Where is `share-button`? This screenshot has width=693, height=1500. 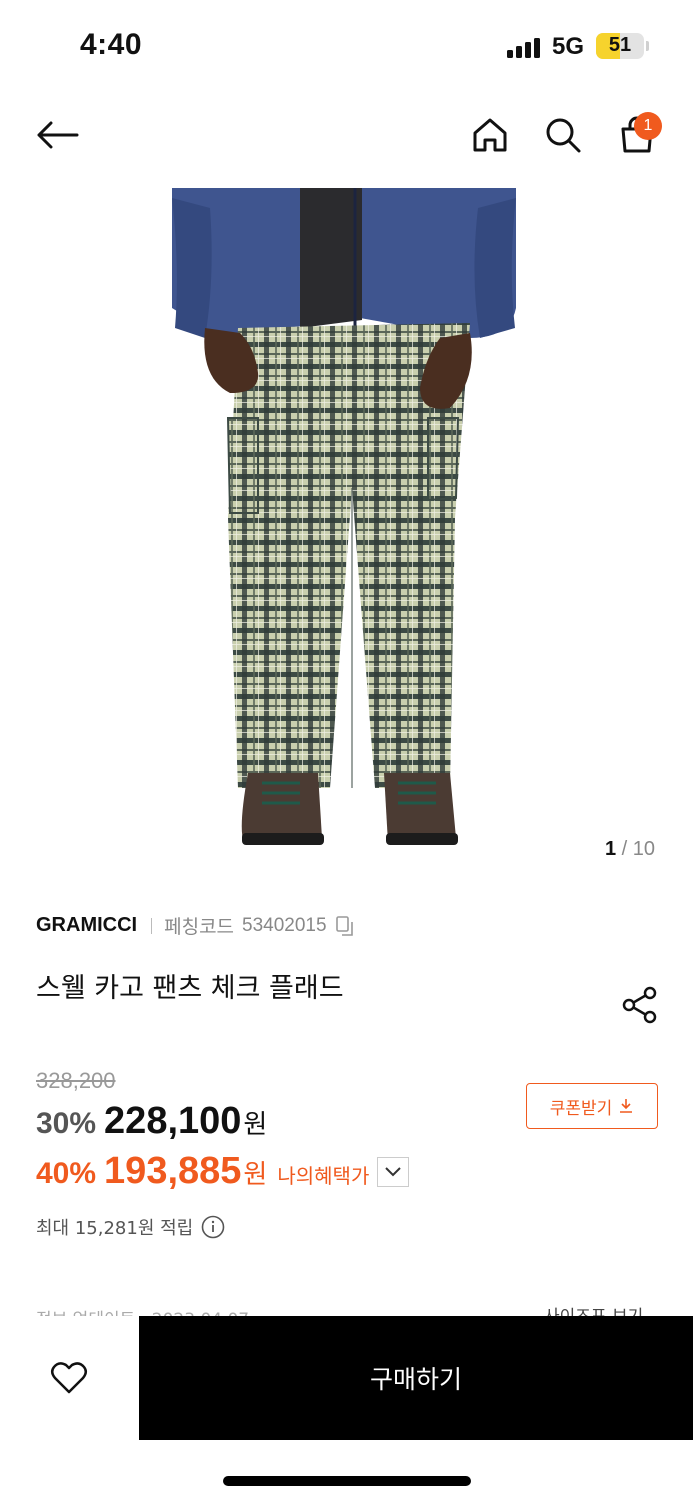
share-button is located at coordinates (640, 1005).